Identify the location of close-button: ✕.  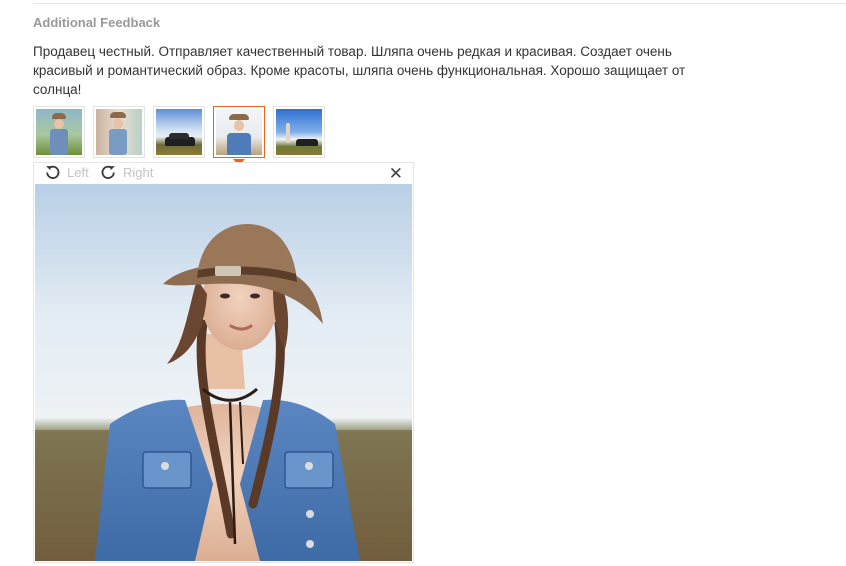
(396, 173).